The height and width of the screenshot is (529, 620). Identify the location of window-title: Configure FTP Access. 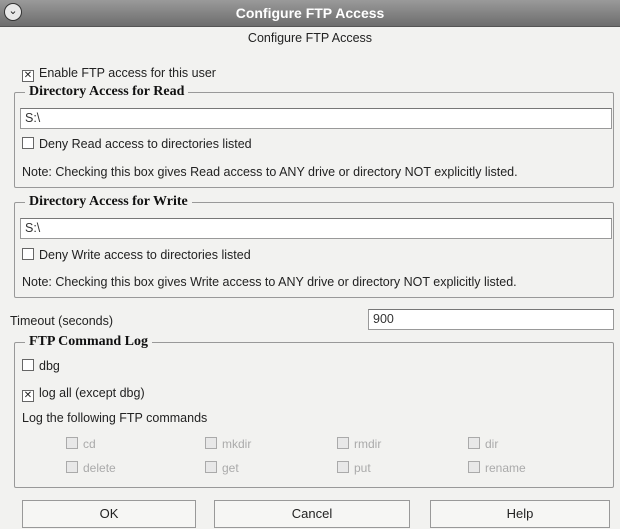
(310, 13).